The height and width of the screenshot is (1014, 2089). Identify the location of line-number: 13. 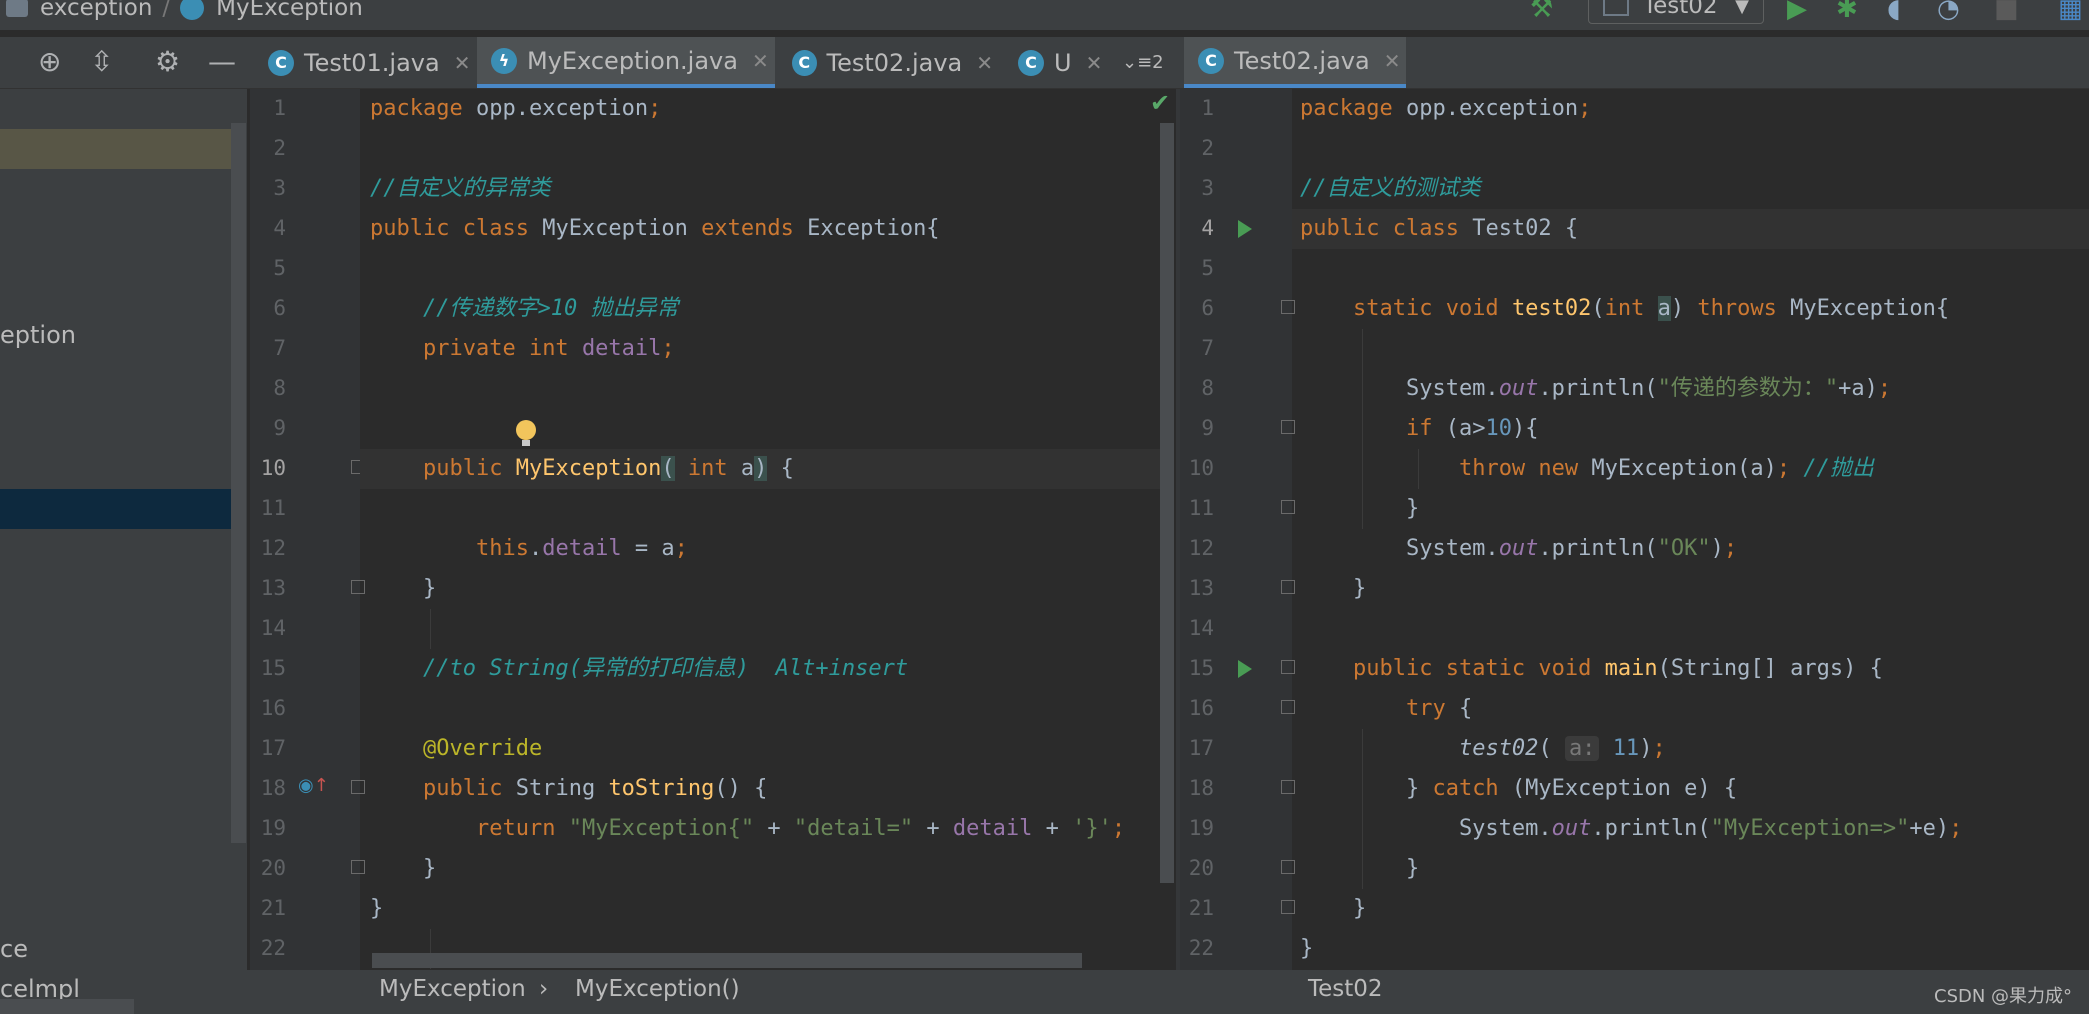
(1201, 588).